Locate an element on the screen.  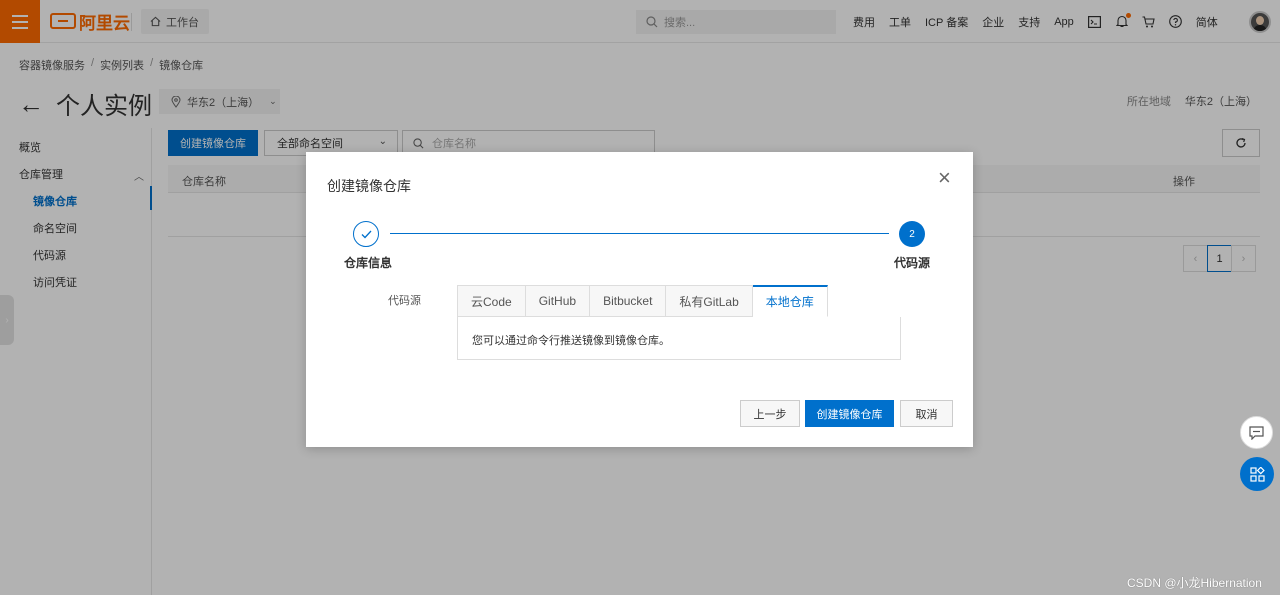
chat-icon is located at coordinates (1256, 432).